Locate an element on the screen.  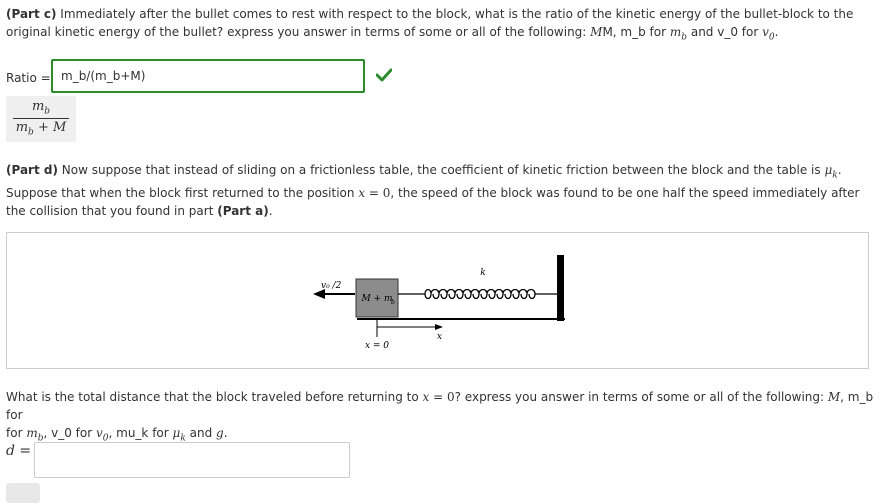
check-icon is located at coordinates (384, 75).